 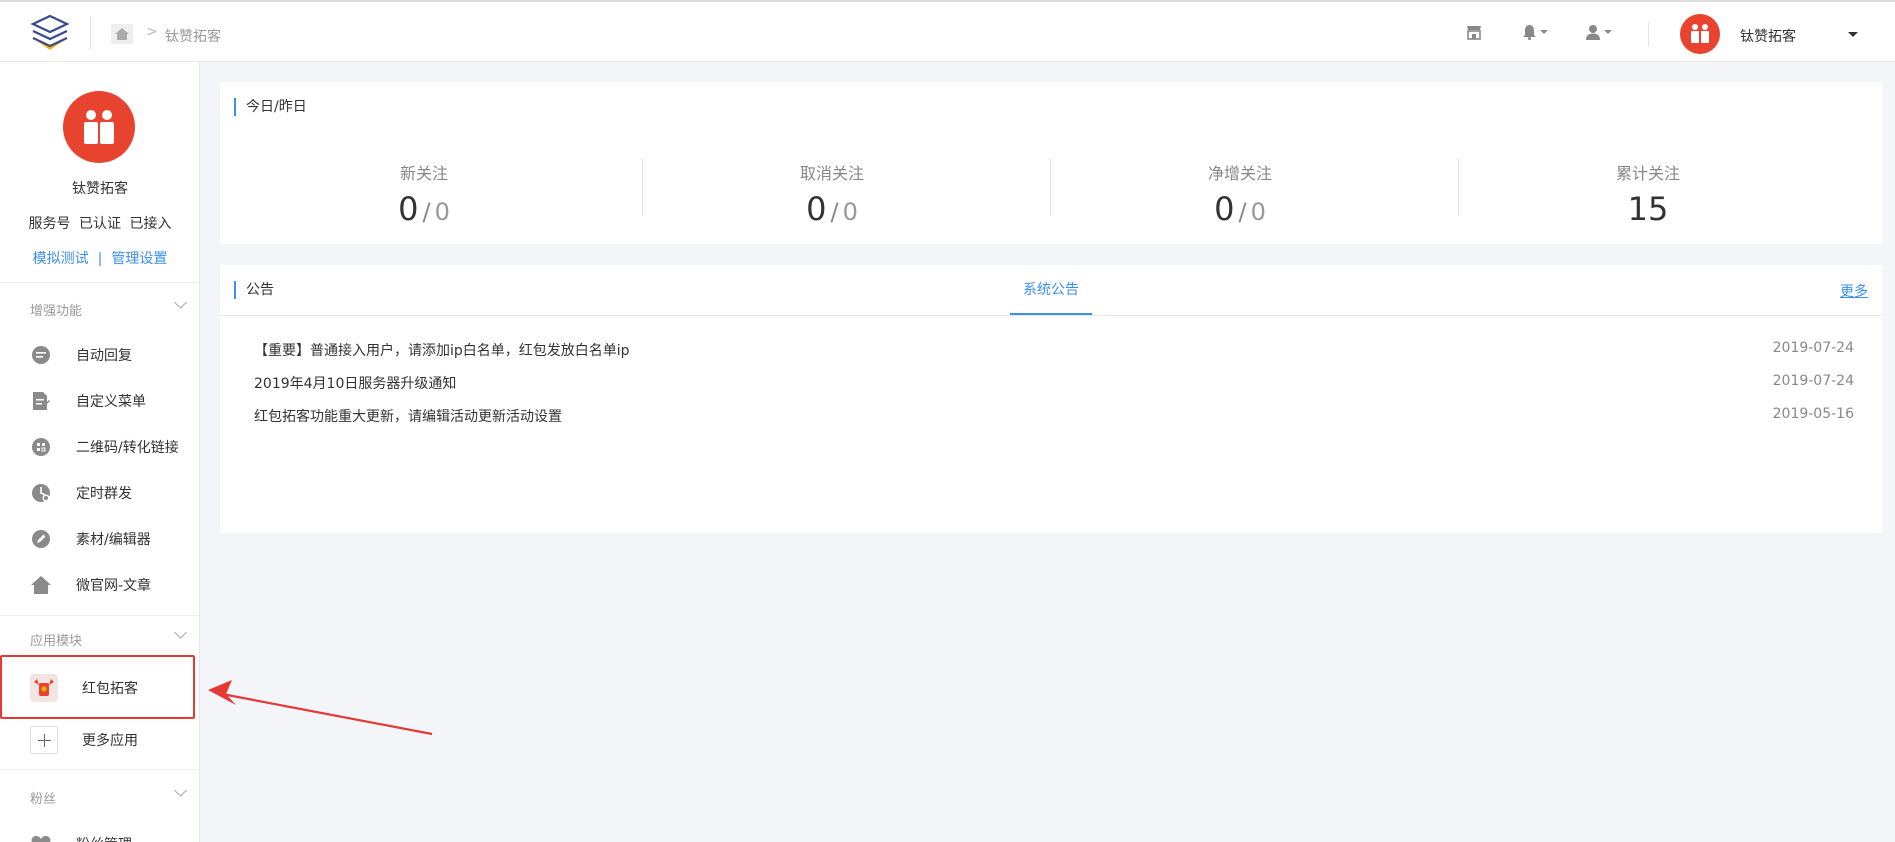 What do you see at coordinates (1535, 32) in the screenshot?
I see `notification-bell-icon` at bounding box center [1535, 32].